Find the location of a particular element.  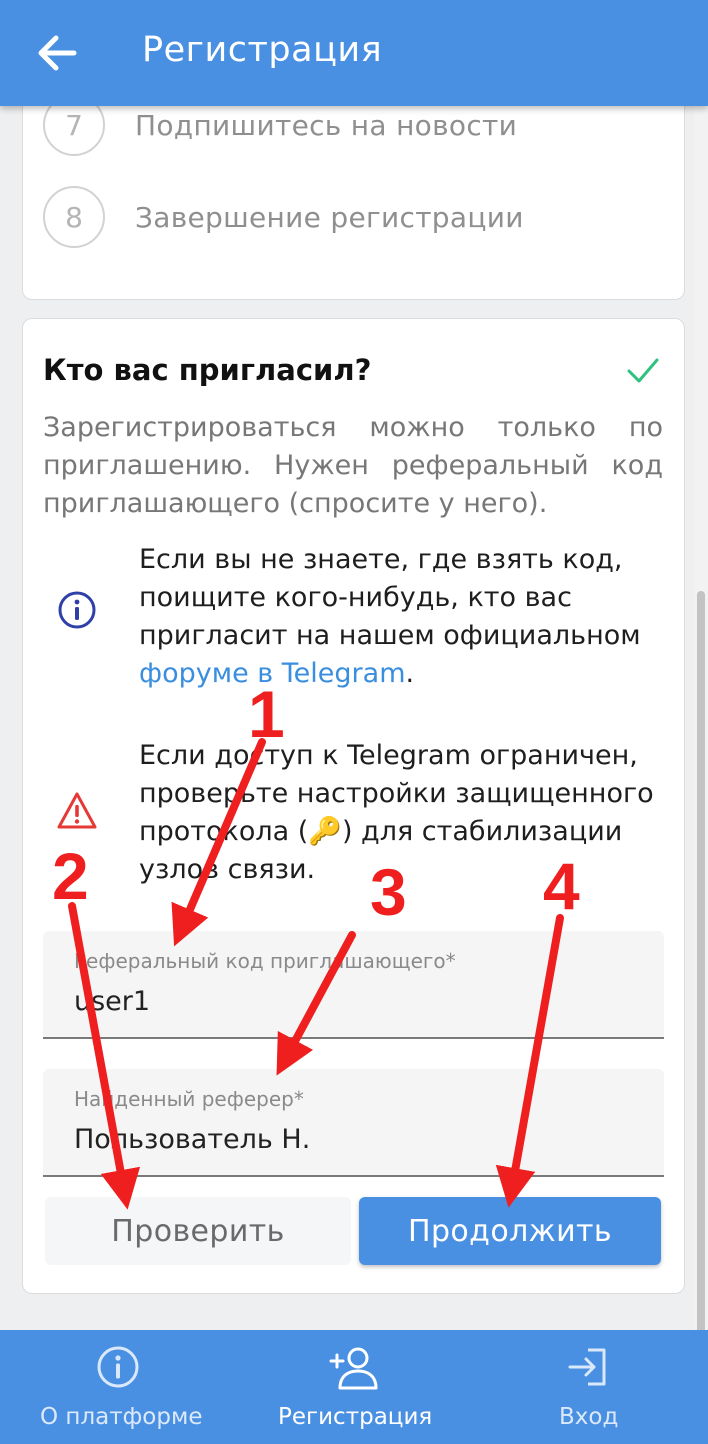

login-icon is located at coordinates (587, 1367).